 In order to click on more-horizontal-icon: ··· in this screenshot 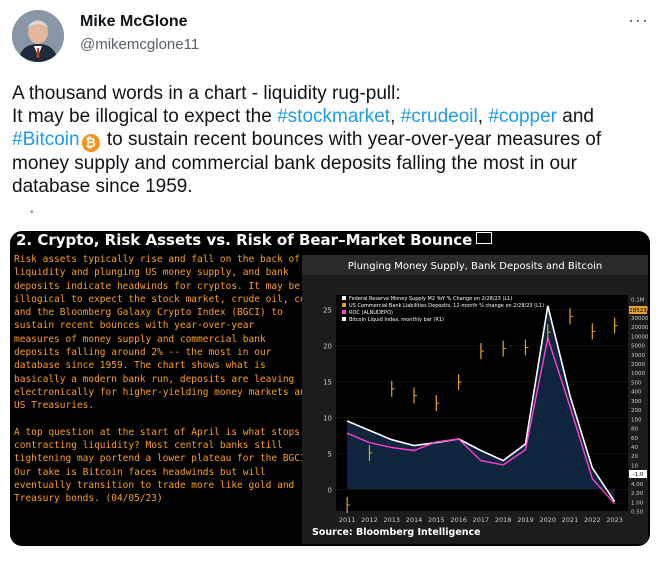, I will do `click(638, 20)`.